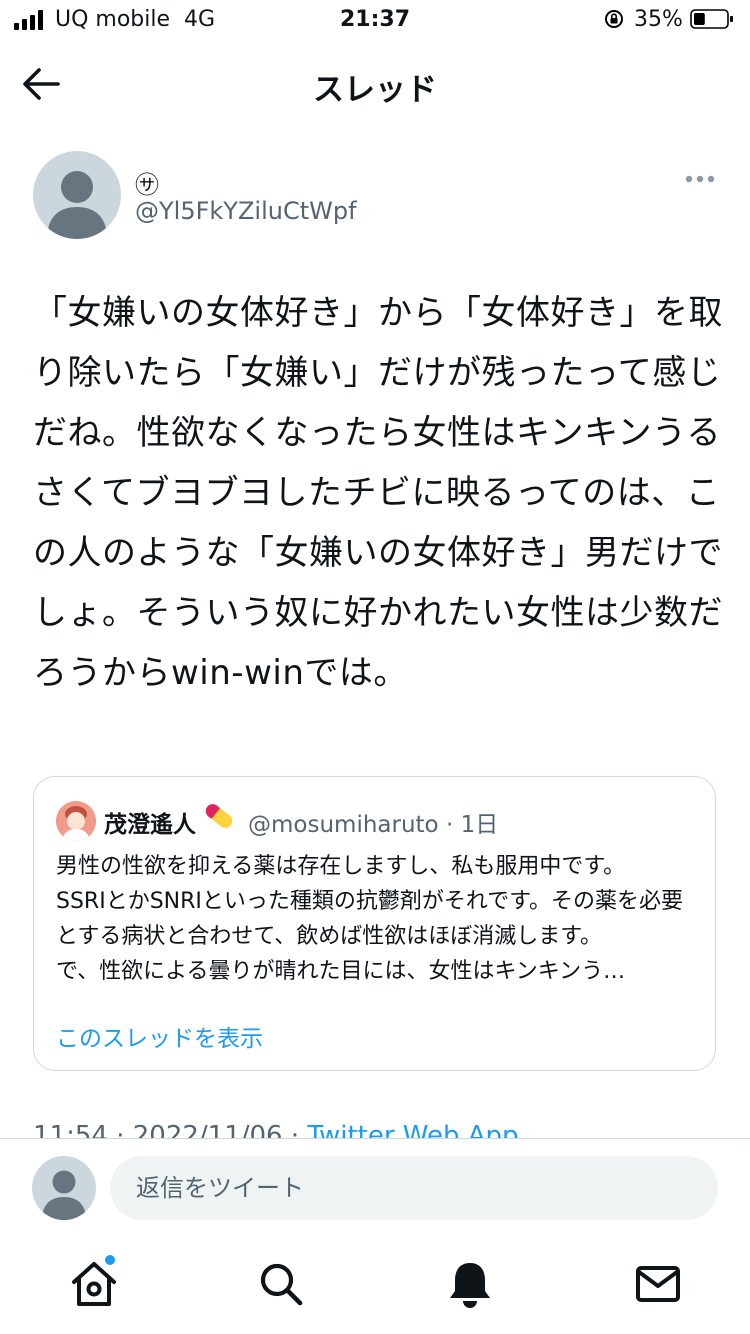 Image resolution: width=750 pixels, height=1334 pixels. Describe the element at coordinates (246, 211) in the screenshot. I see `author-handle: @Yl5FkYZiluCtWpf` at that location.